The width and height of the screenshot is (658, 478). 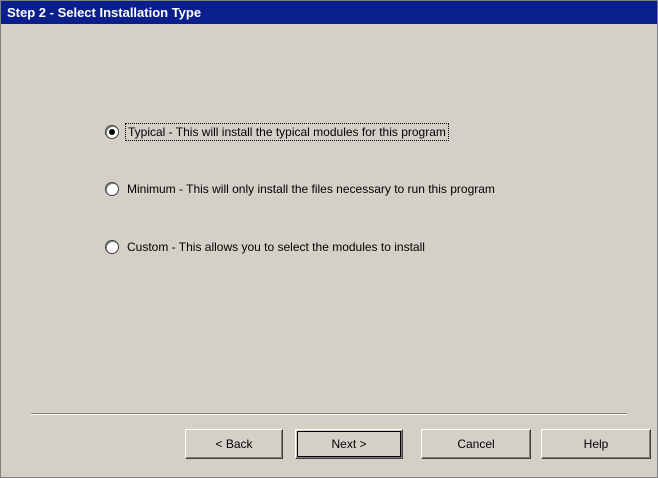 What do you see at coordinates (329, 414) in the screenshot?
I see `button-separator` at bounding box center [329, 414].